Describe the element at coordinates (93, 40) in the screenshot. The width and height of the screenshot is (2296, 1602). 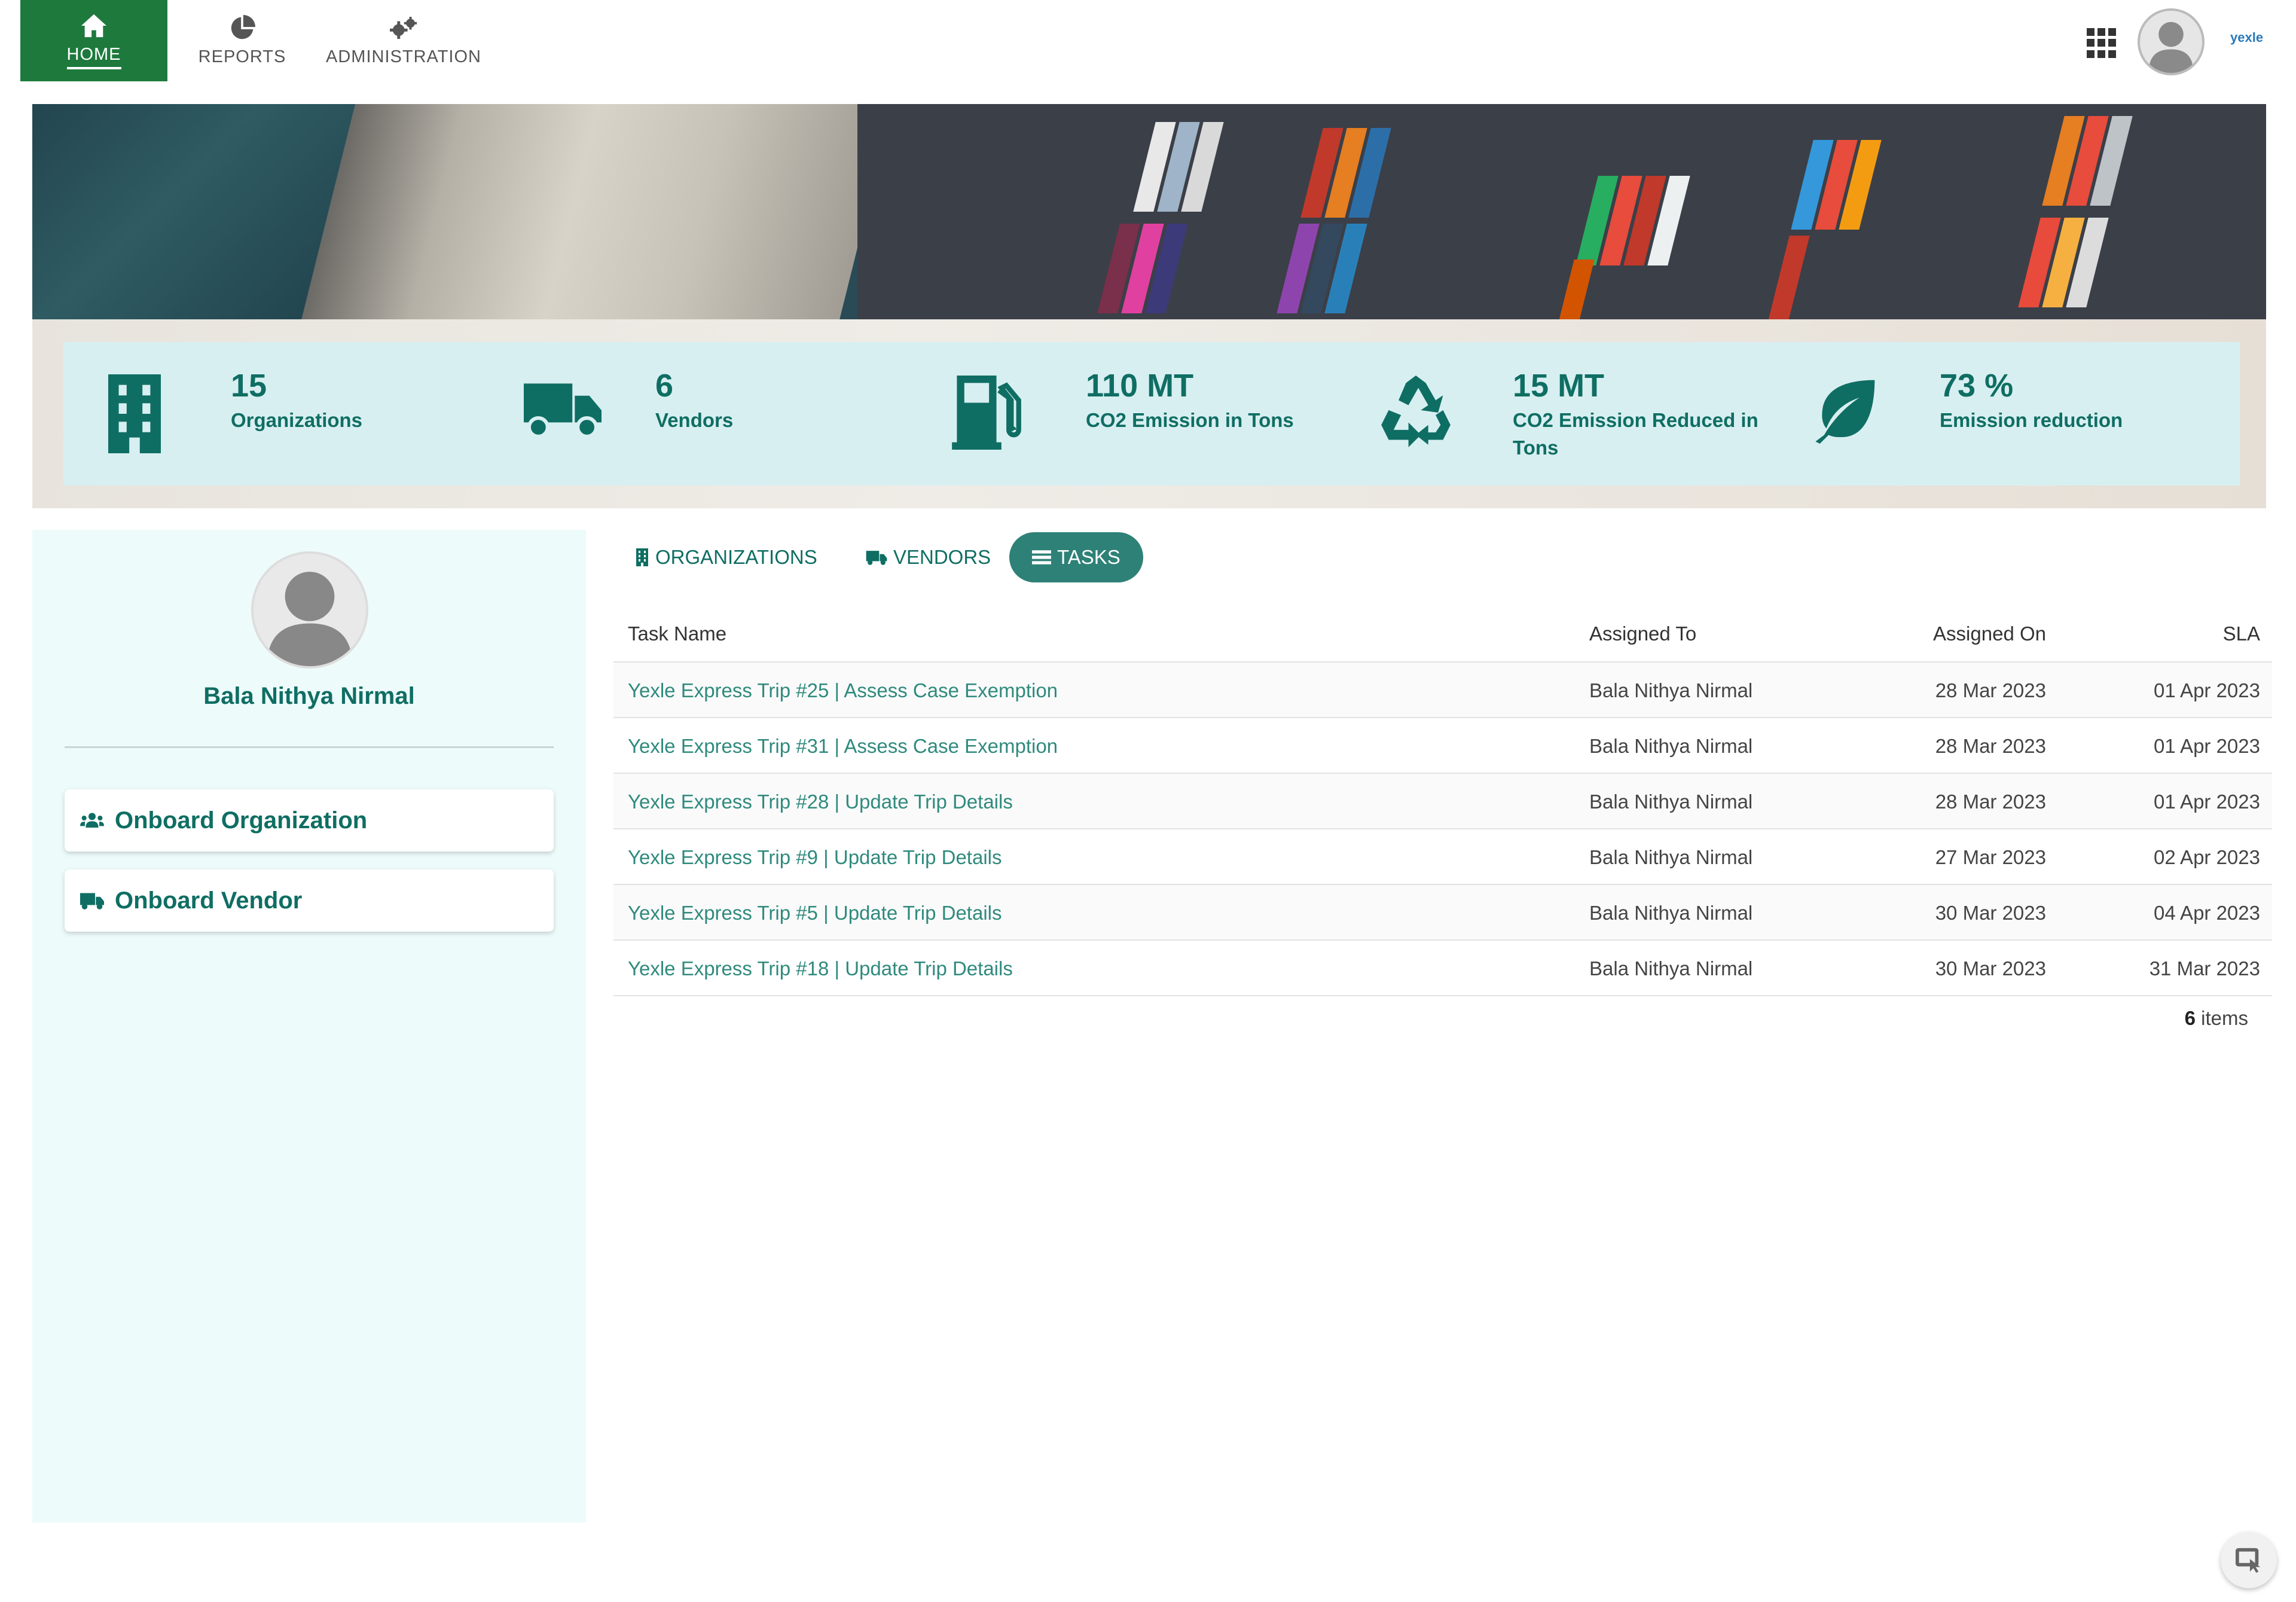
I see `nav-home: HOME` at that location.